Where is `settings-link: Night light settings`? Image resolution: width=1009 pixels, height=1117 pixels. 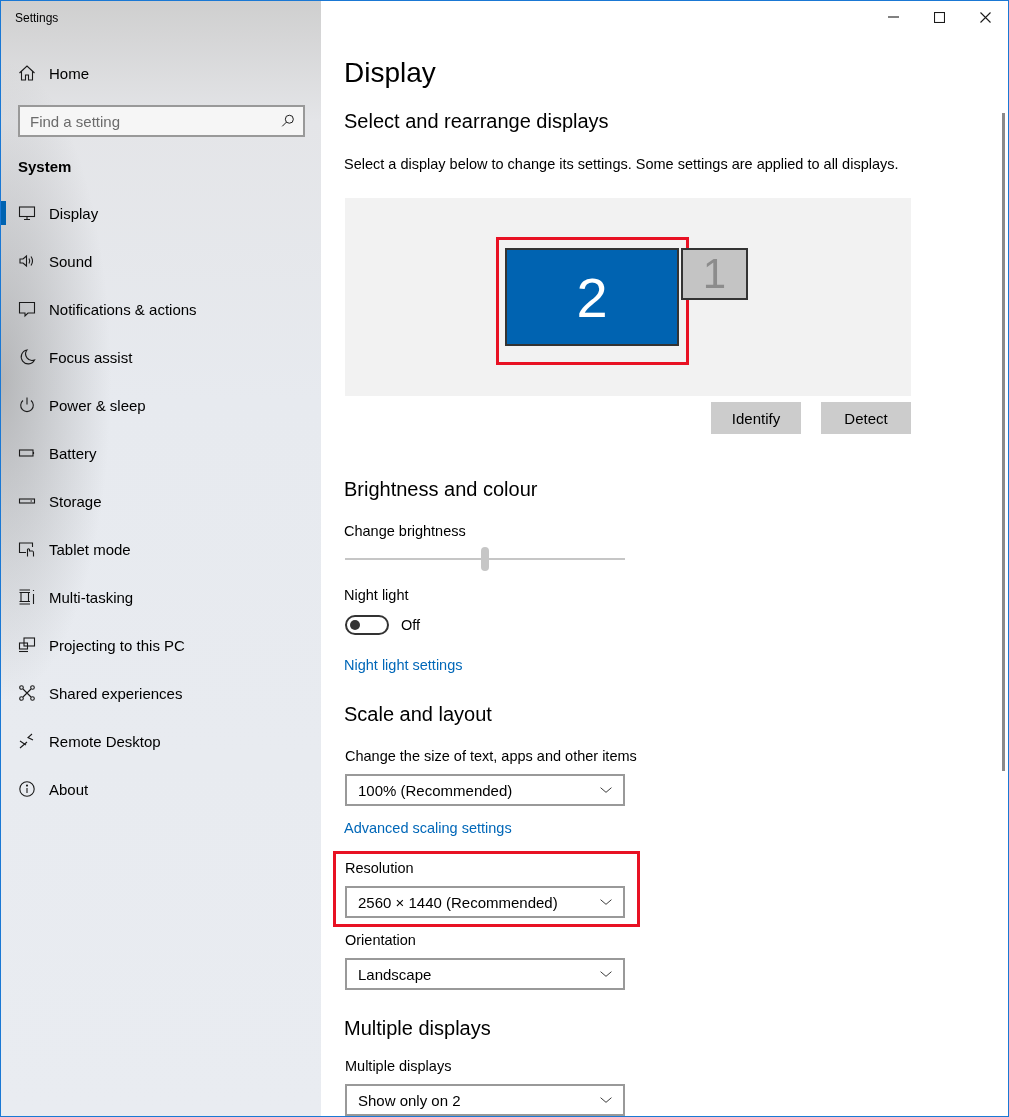 settings-link: Night light settings is located at coordinates (403, 665).